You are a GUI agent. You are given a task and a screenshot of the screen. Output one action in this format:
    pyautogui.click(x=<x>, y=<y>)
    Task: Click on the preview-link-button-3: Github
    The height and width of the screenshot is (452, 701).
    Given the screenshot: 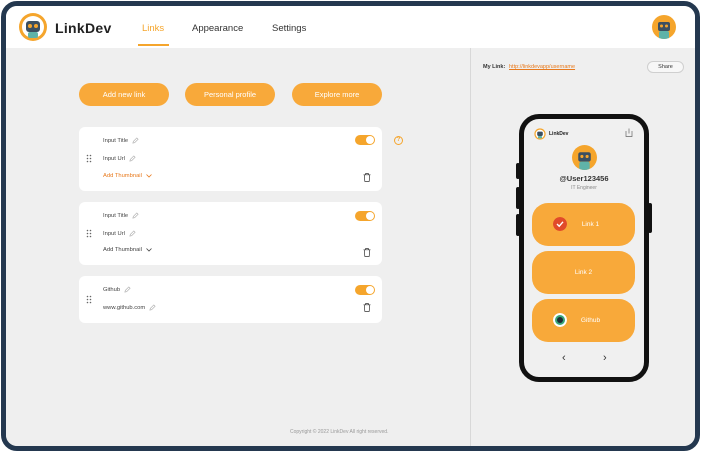 What is the action you would take?
    pyautogui.click(x=583, y=320)
    